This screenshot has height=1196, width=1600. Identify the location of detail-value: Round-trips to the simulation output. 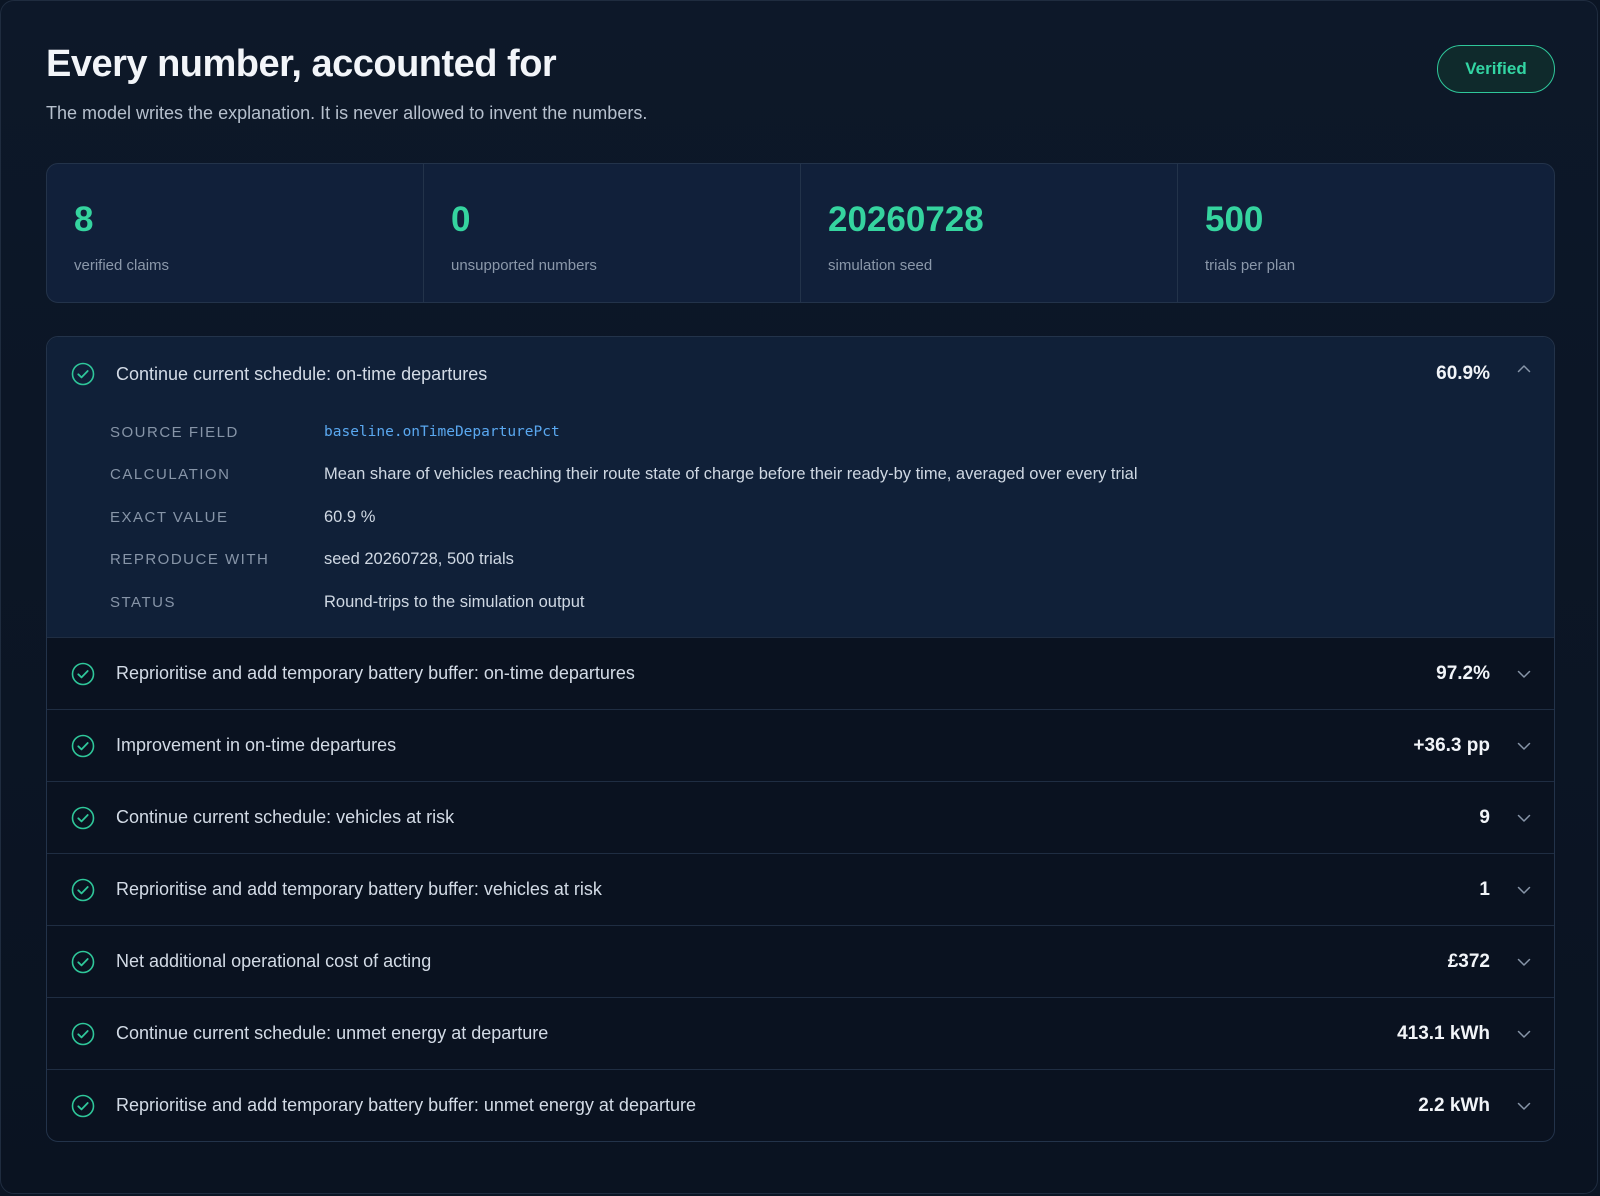
(454, 601).